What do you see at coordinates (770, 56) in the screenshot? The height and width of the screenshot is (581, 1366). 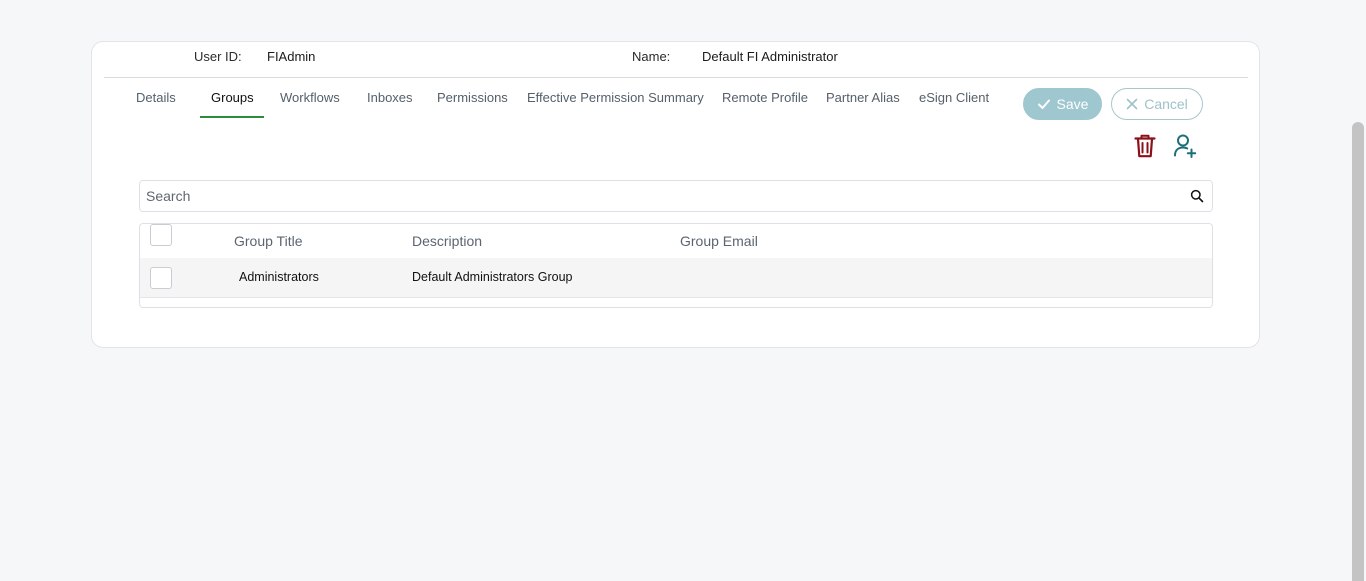 I see `name-value: Default FI Administrator` at bounding box center [770, 56].